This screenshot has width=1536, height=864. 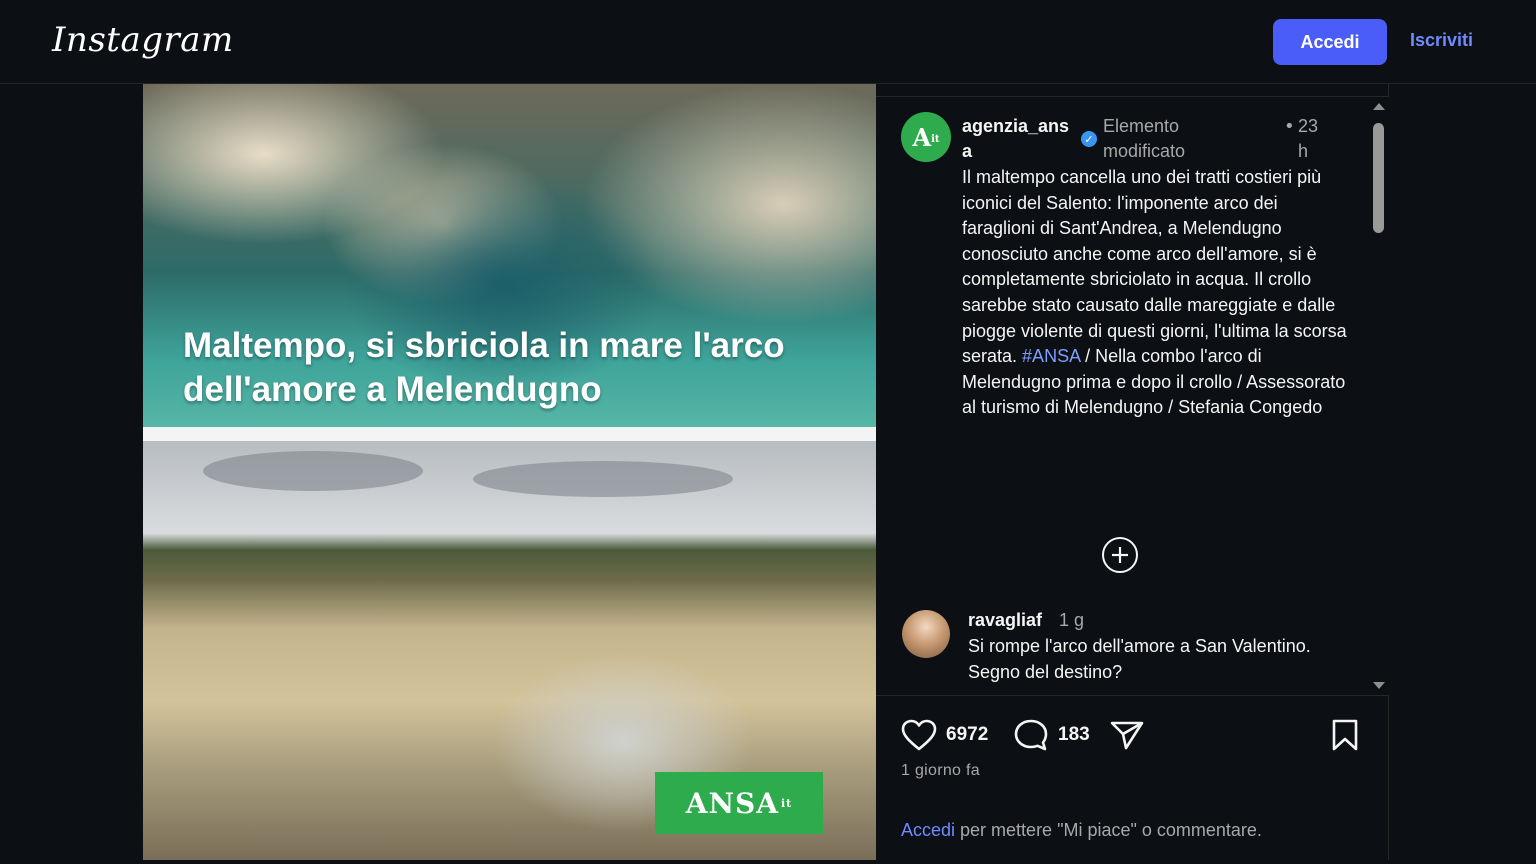 I want to click on author-avatar-suffix: it, so click(x=935, y=139).